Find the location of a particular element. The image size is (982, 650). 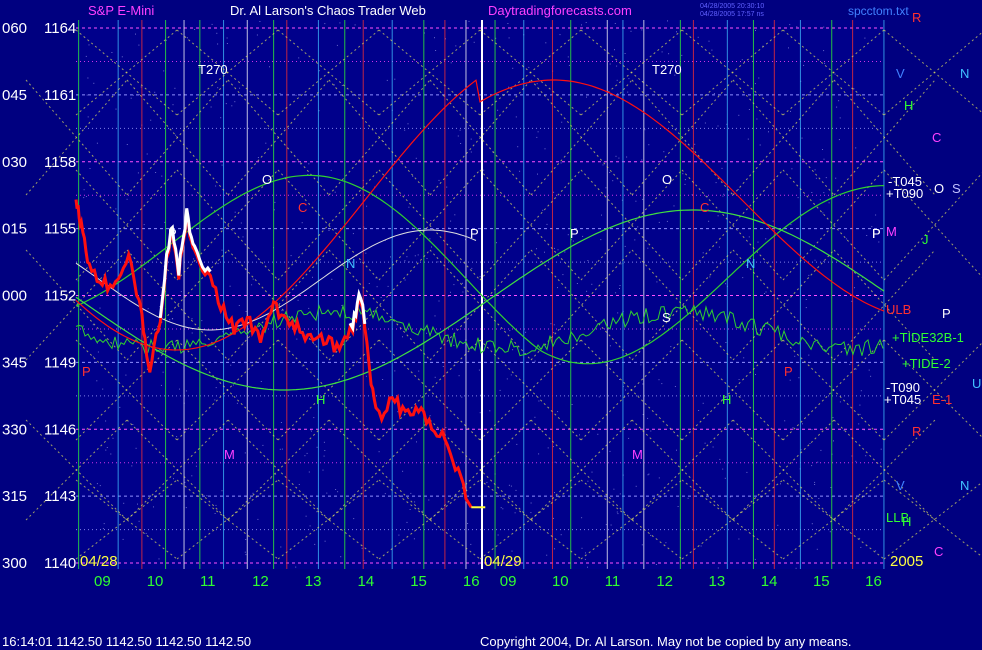

in-plot-label: H is located at coordinates (726, 399).